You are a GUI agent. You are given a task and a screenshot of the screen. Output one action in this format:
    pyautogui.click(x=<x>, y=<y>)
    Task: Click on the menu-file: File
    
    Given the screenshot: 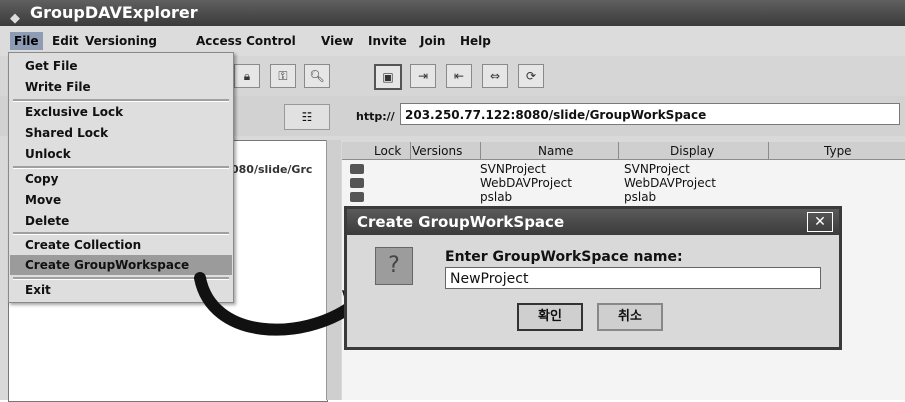 What is the action you would take?
    pyautogui.click(x=26, y=41)
    